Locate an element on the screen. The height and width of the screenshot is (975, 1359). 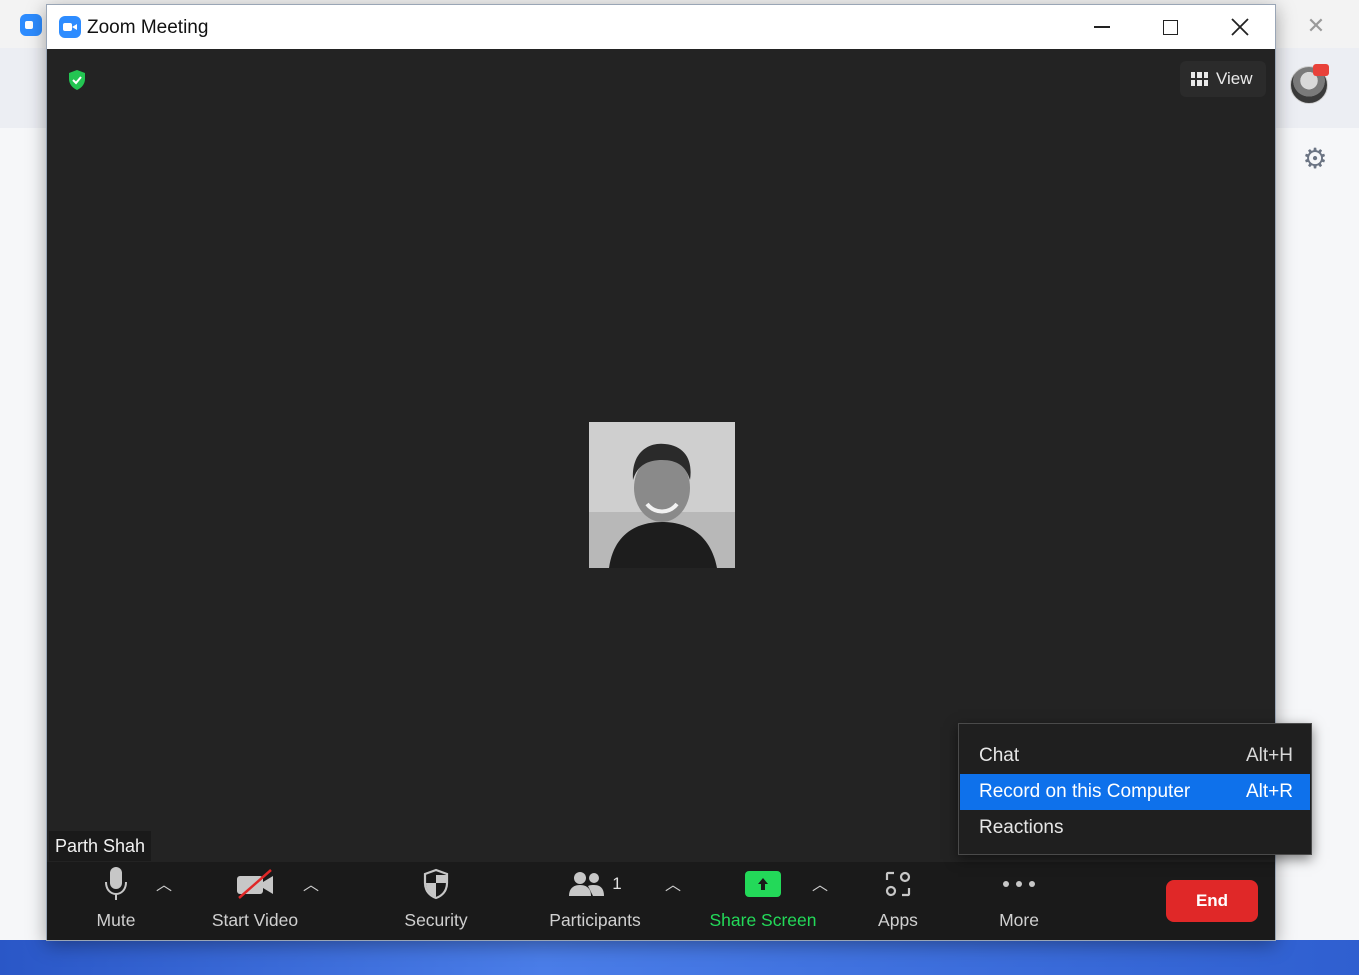
maximize-button is located at coordinates (1170, 27).